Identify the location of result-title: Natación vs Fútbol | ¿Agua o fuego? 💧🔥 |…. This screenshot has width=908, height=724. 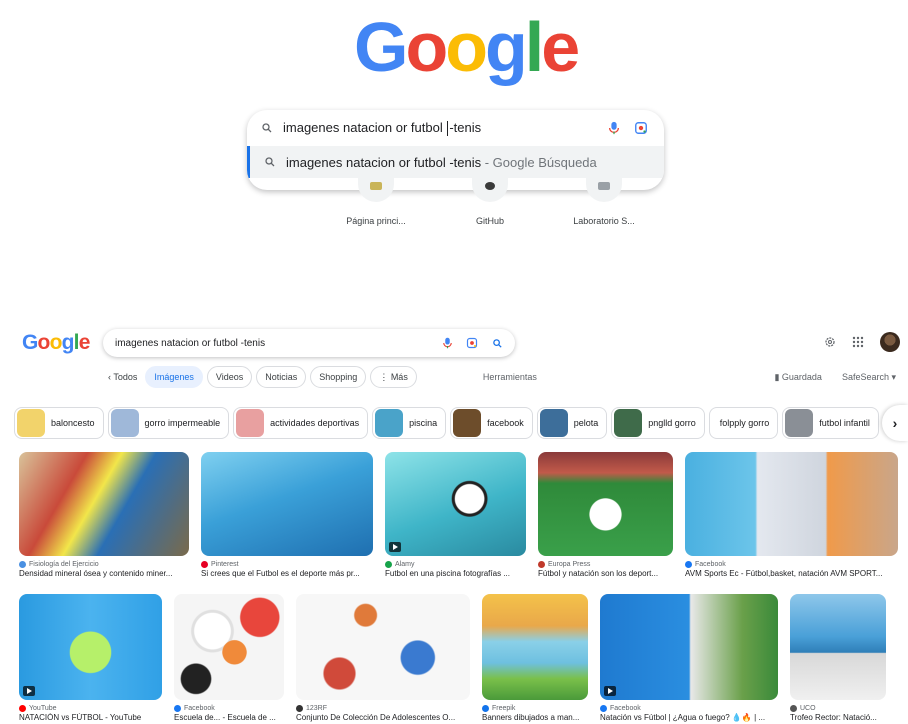
(689, 717).